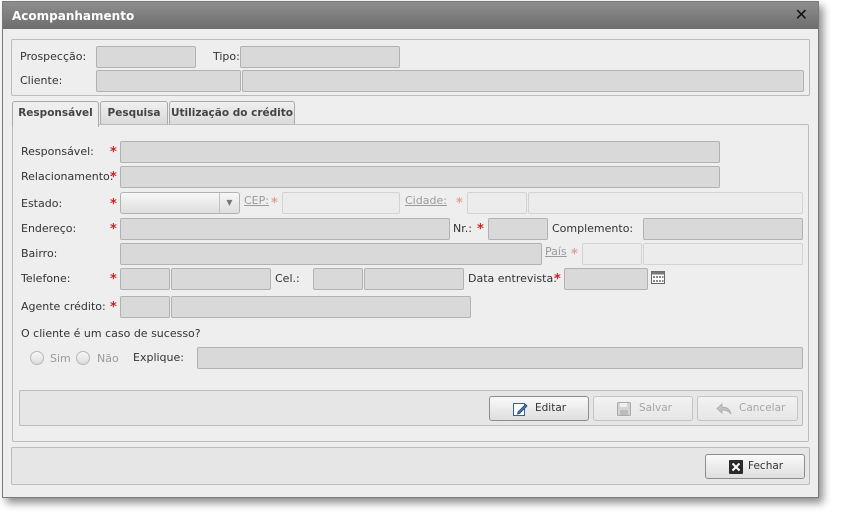  I want to click on tipo-label: Tipo:, so click(226, 56).